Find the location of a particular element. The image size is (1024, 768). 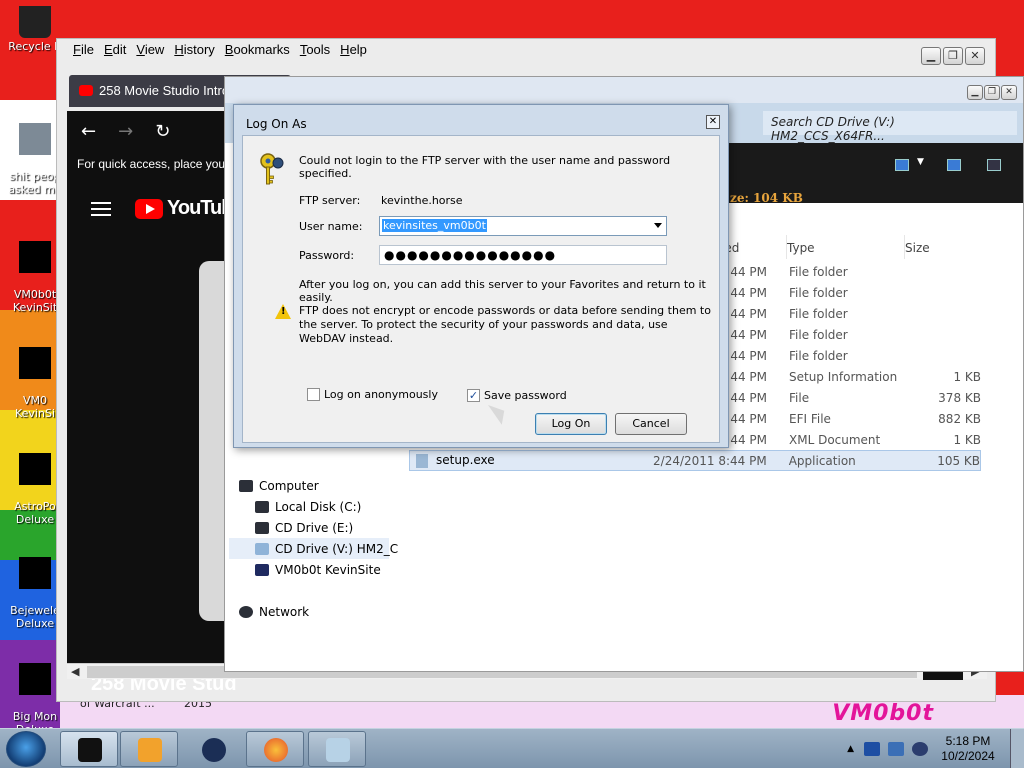

clock-time: 5:18 PM is located at coordinates (968, 741).